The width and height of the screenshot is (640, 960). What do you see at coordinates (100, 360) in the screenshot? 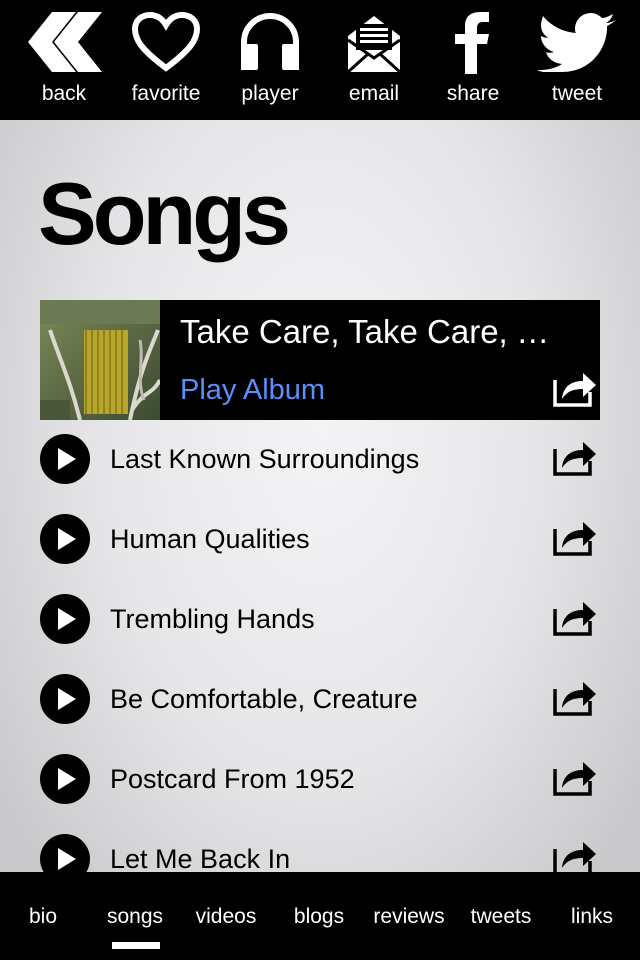
I see `album-cover-image` at bounding box center [100, 360].